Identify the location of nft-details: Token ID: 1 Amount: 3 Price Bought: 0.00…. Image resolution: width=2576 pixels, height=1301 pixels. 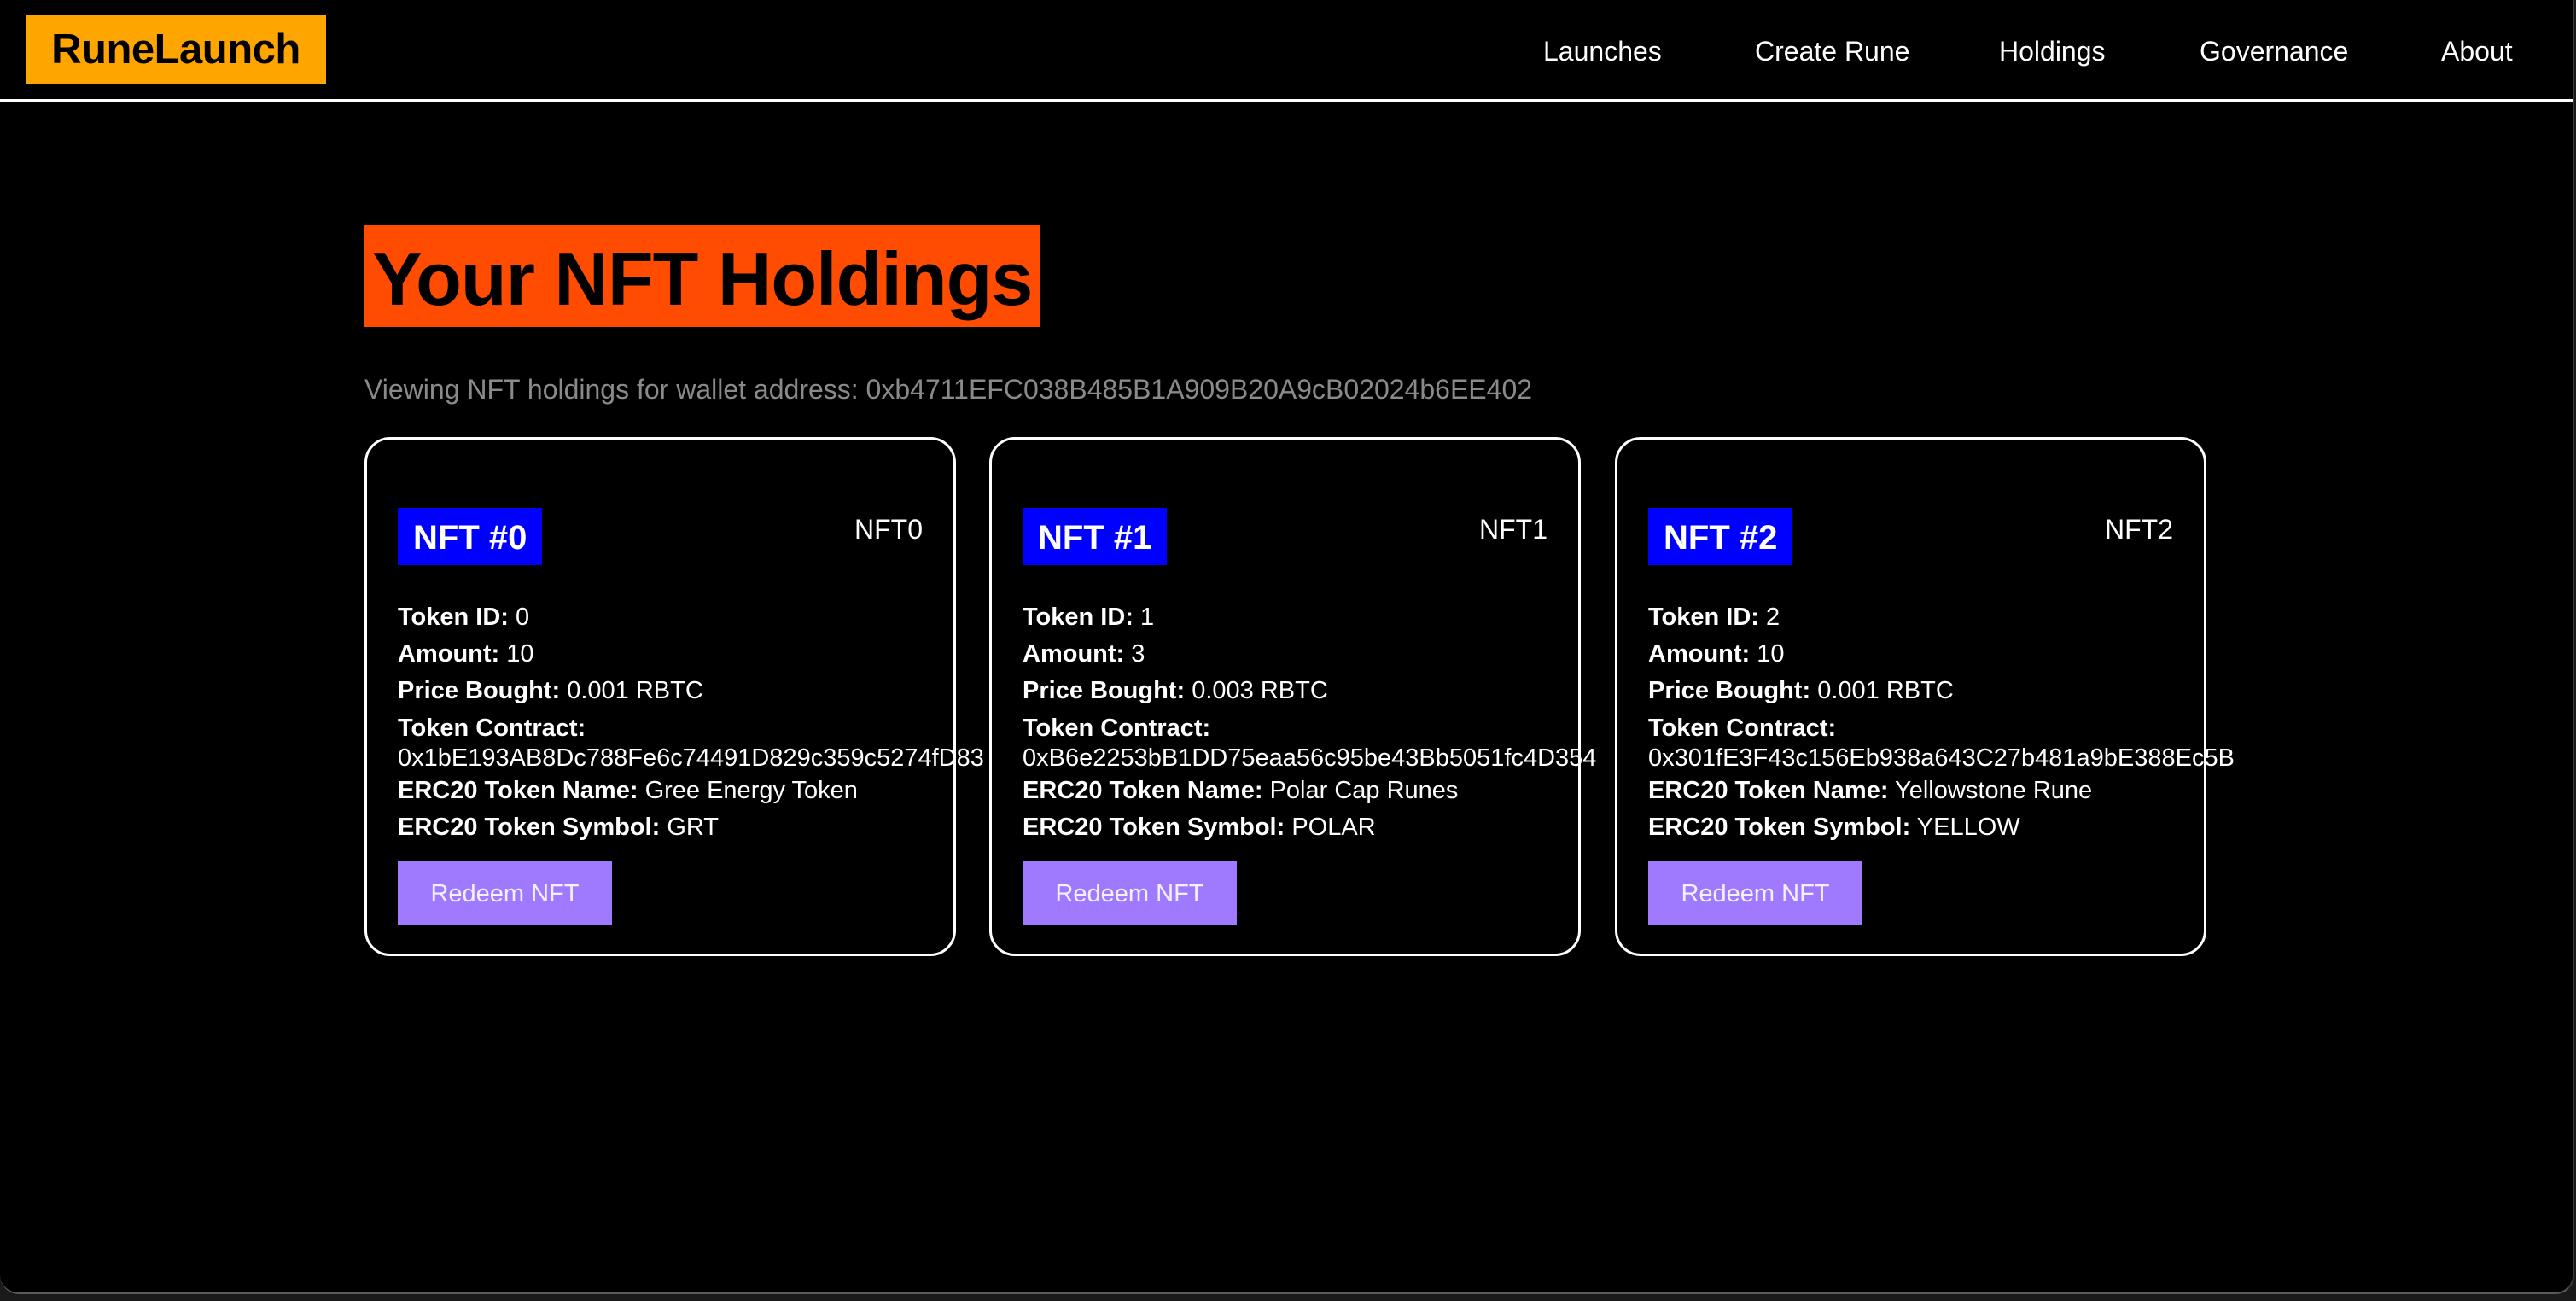
(1309, 722).